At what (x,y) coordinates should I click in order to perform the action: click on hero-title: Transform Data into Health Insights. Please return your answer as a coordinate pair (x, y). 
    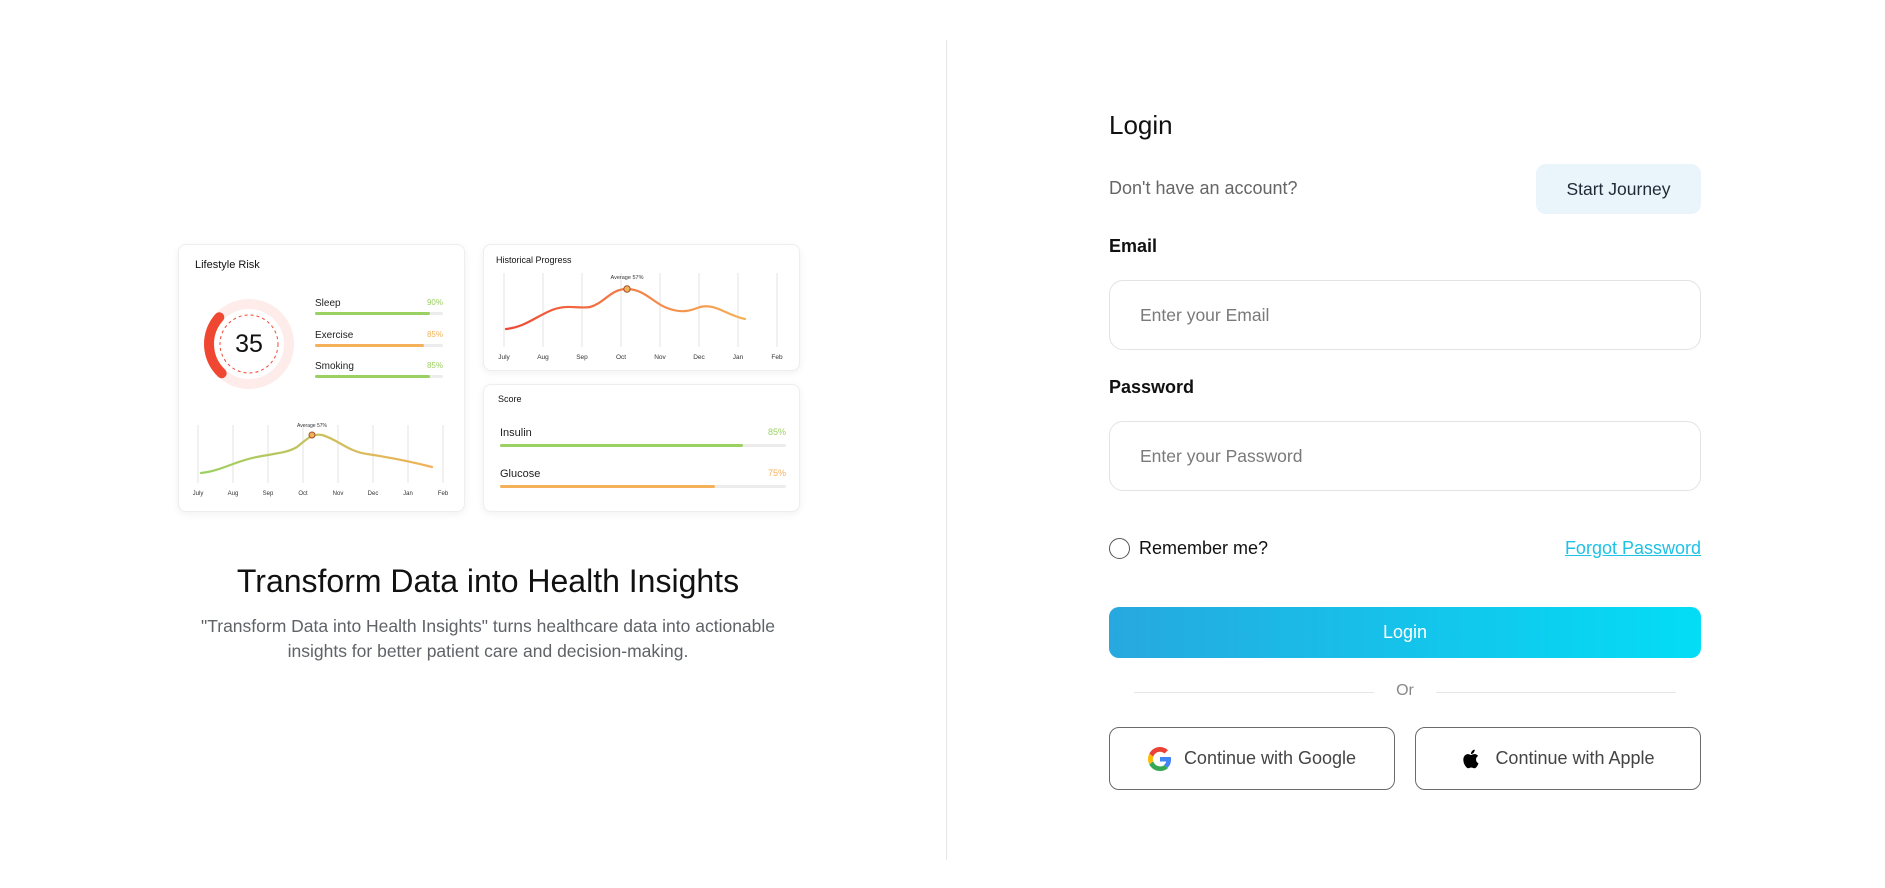
    Looking at the image, I should click on (488, 581).